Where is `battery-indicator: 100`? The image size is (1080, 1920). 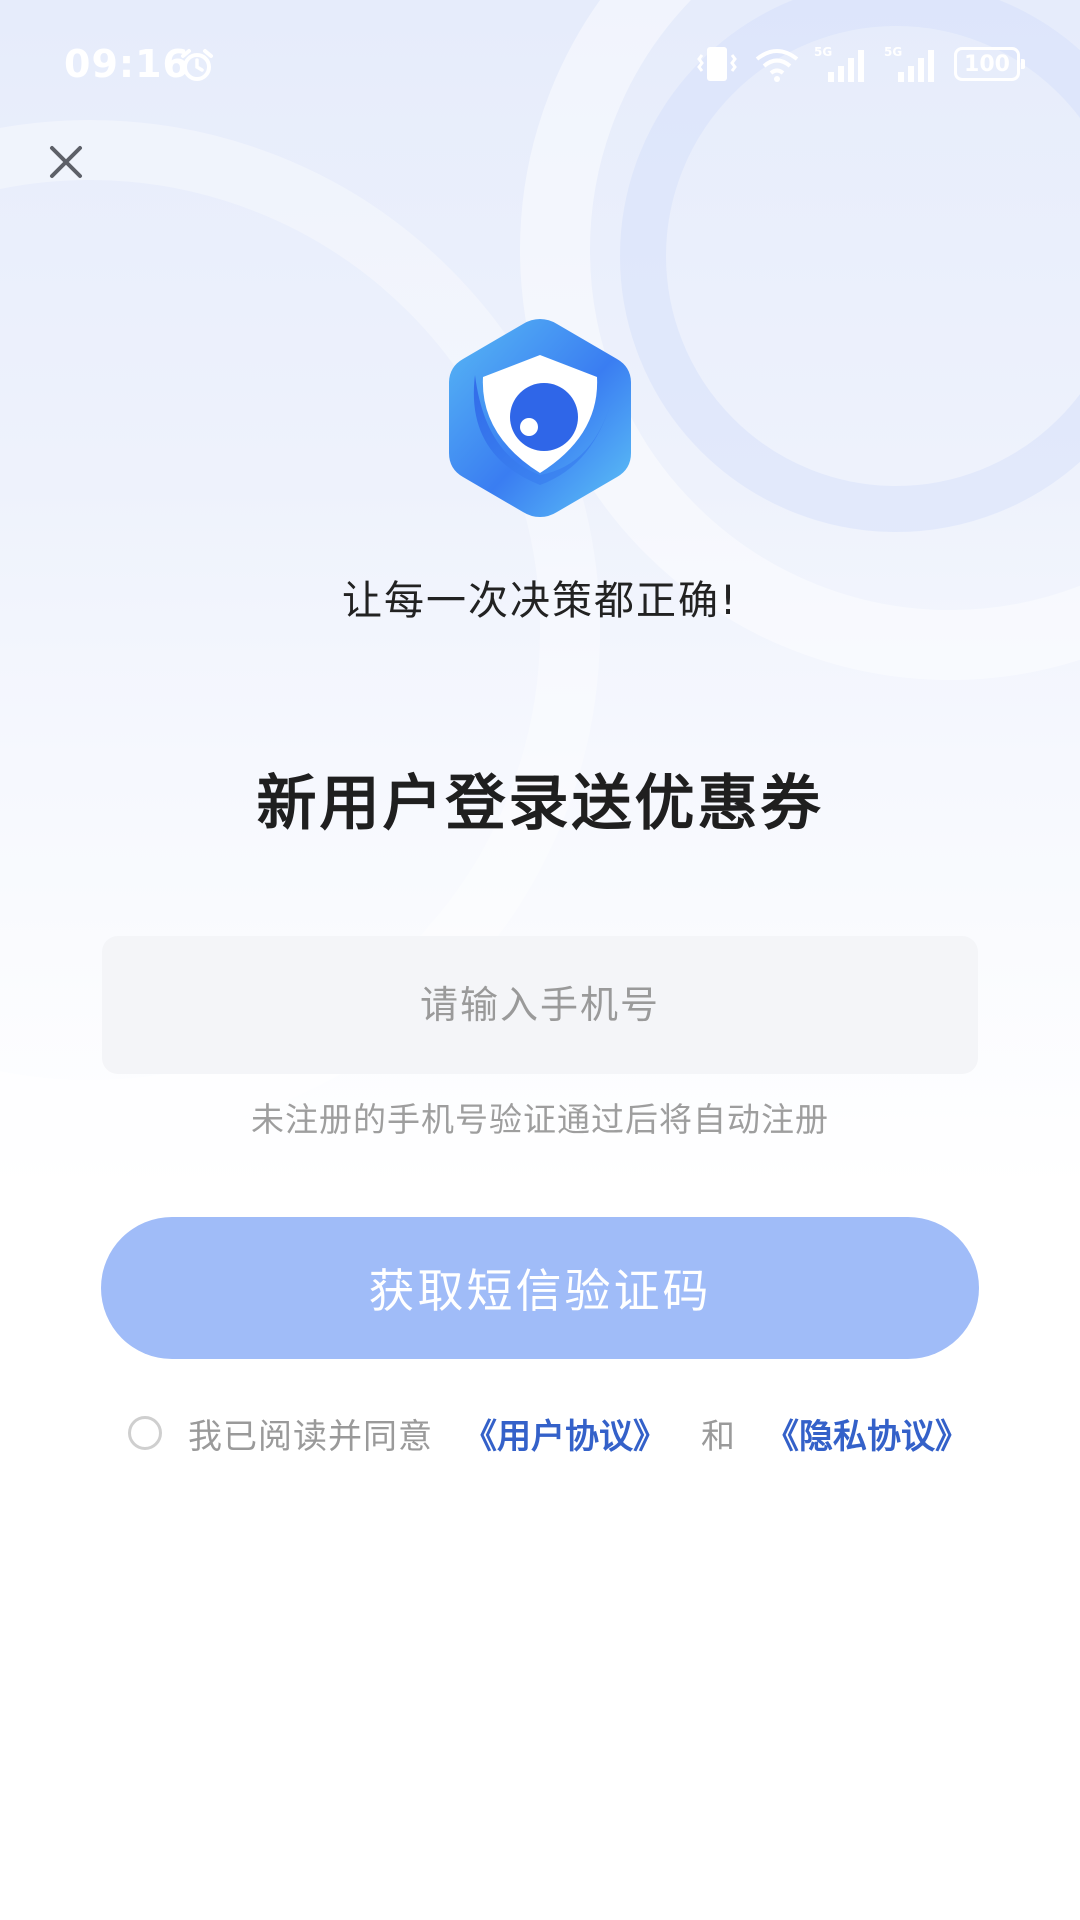
battery-indicator: 100 is located at coordinates (989, 64).